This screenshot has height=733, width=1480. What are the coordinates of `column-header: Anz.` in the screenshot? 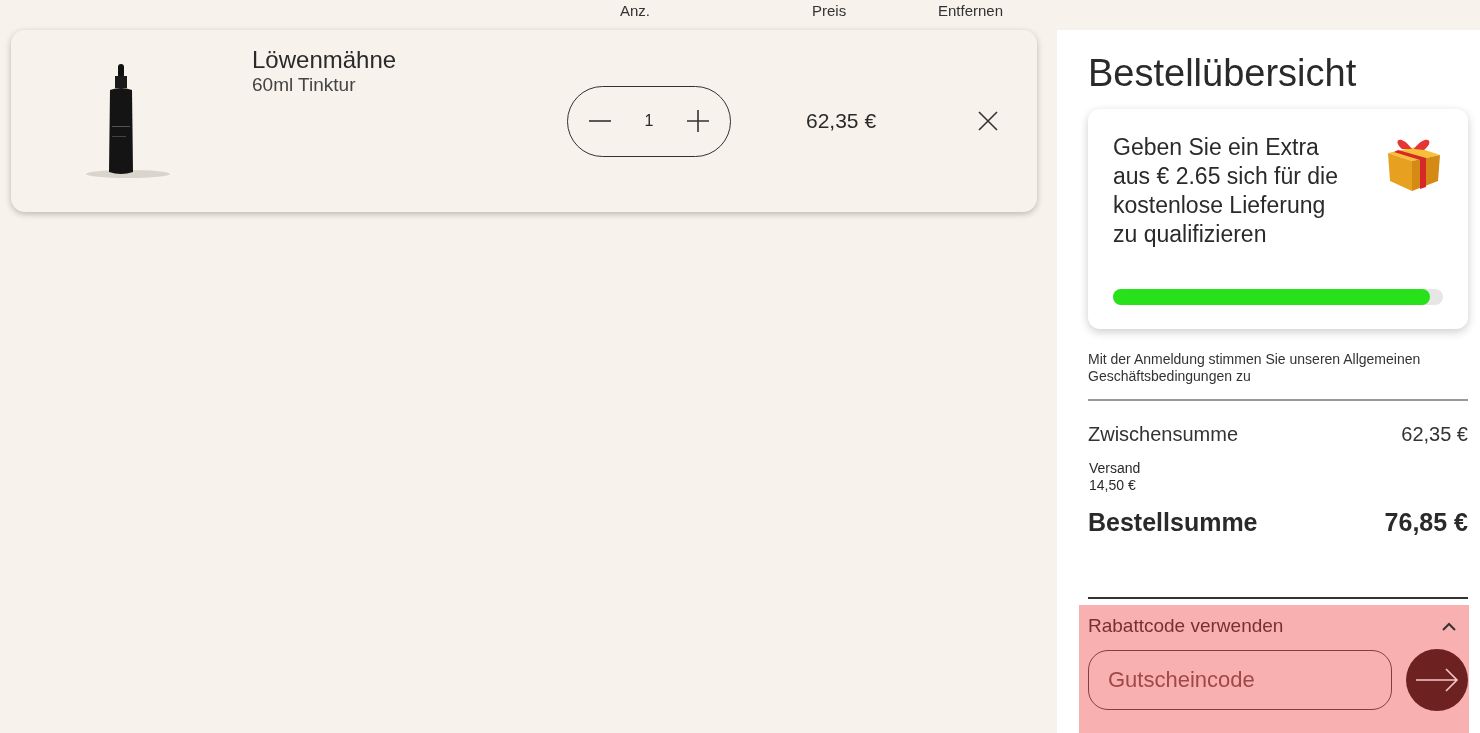 It's located at (635, 10).